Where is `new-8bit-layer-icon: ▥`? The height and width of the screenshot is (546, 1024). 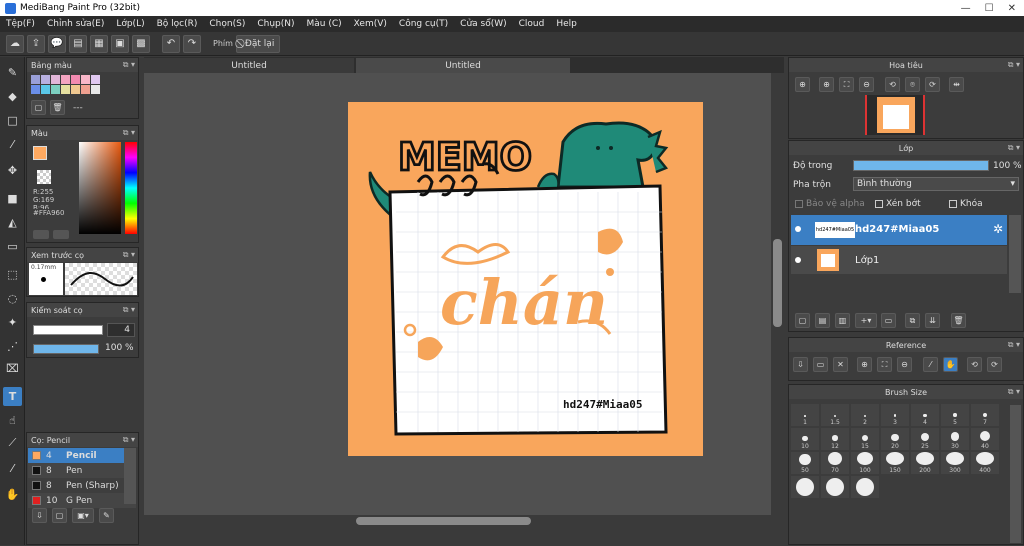 new-8bit-layer-icon: ▥ is located at coordinates (842, 320).